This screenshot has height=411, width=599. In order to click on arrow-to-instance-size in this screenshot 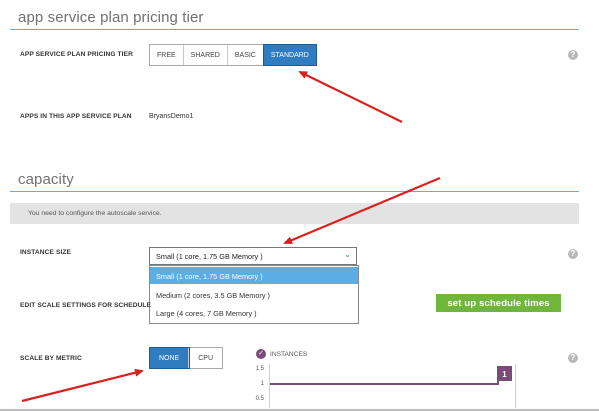, I will do `click(362, 210)`.